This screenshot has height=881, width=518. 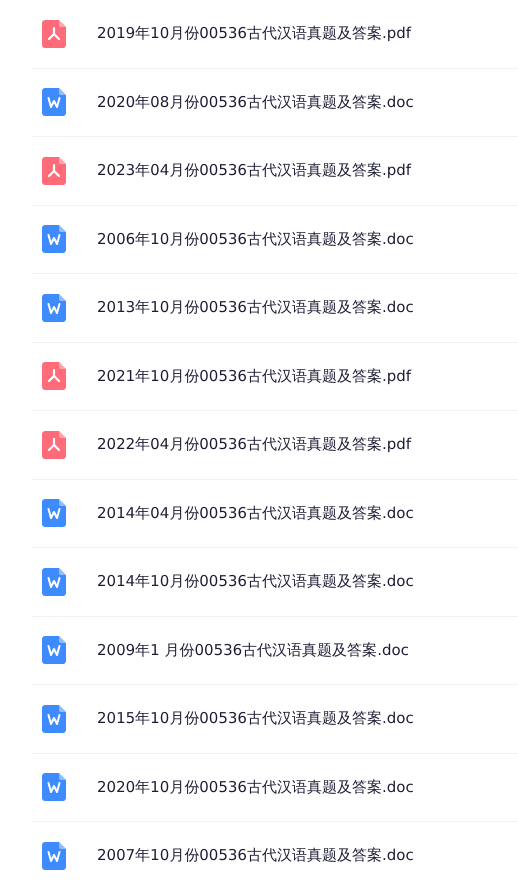 What do you see at coordinates (255, 582) in the screenshot?
I see `file-name: 2014年10月份00536古代汉语真题及答案.doc` at bounding box center [255, 582].